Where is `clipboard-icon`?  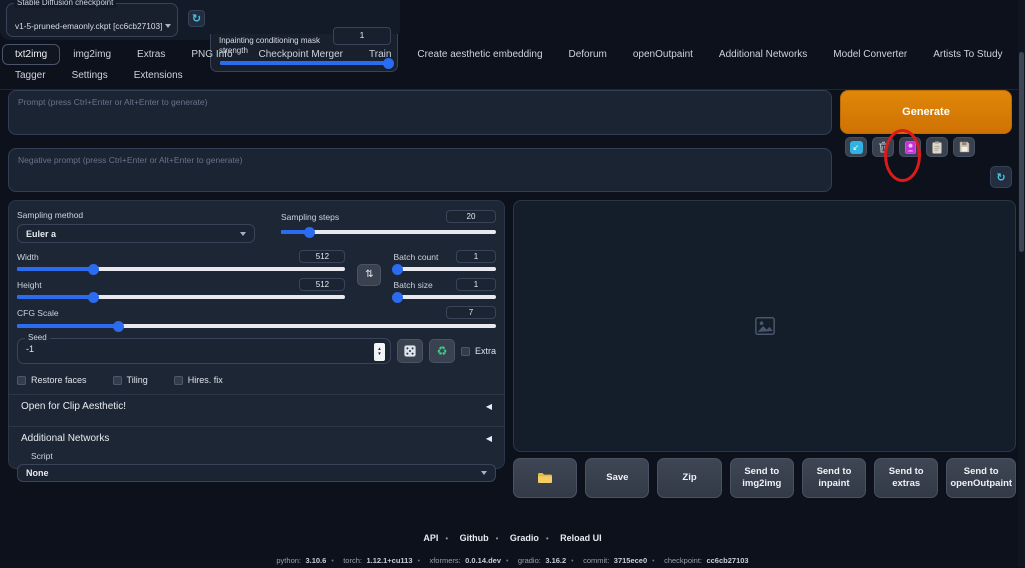
clipboard-icon is located at coordinates (937, 147).